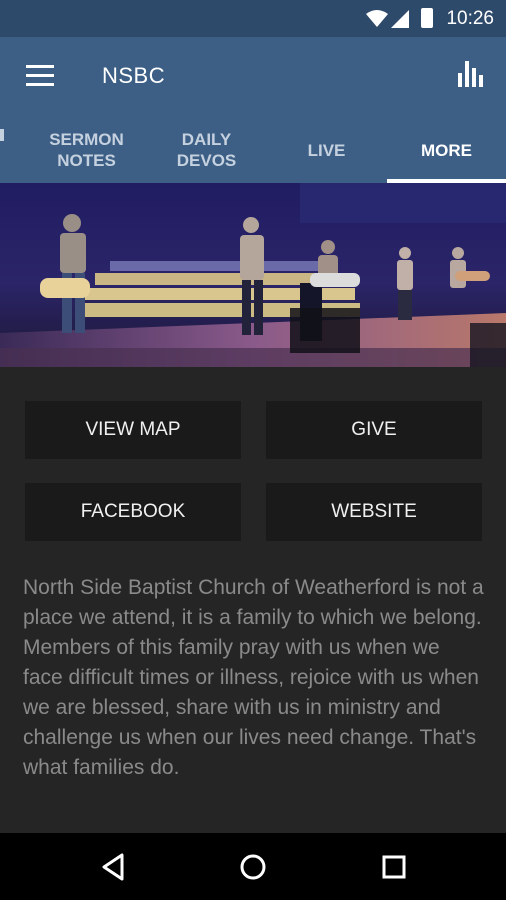 This screenshot has width=506, height=900. Describe the element at coordinates (134, 75) in the screenshot. I see `app-title: NSBC` at that location.